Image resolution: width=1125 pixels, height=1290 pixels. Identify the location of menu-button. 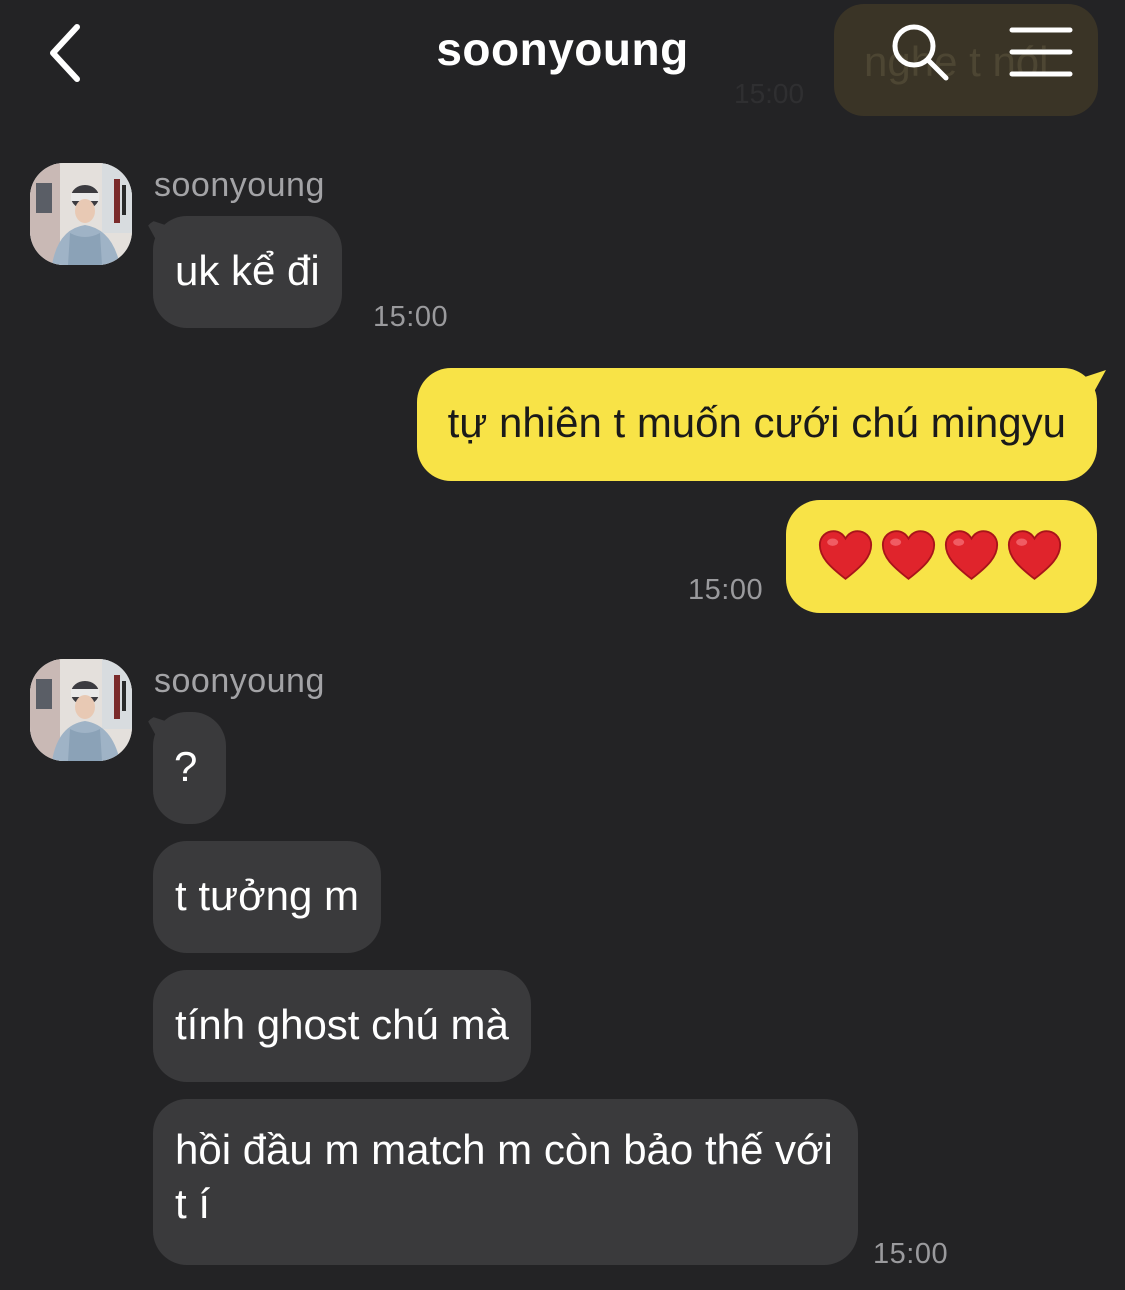
(1041, 52).